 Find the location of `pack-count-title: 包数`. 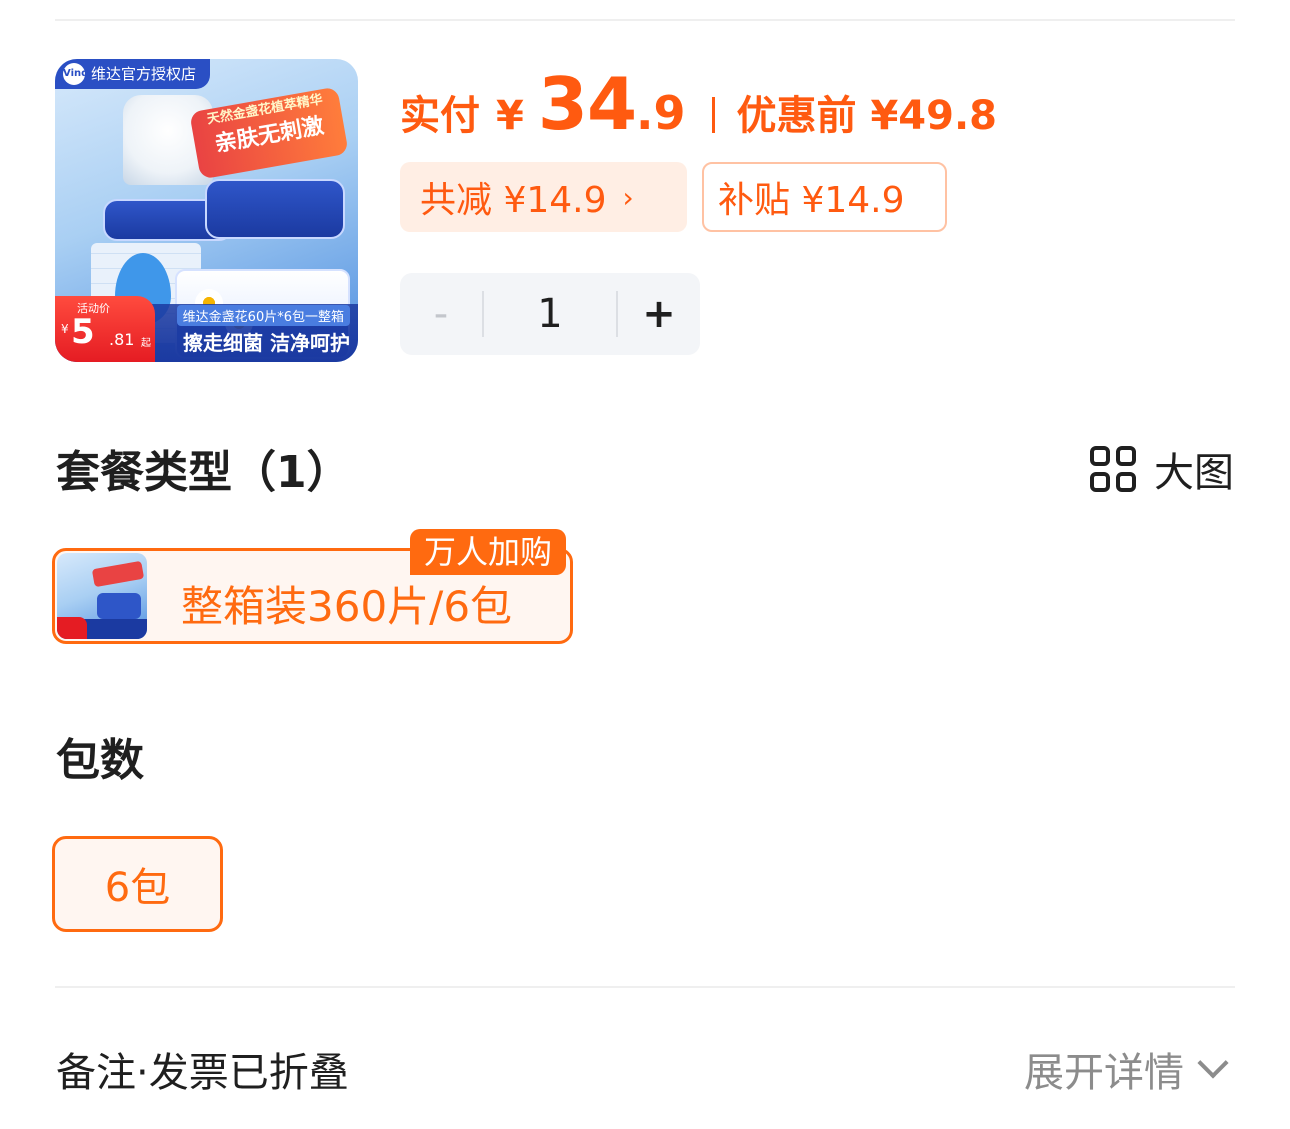

pack-count-title: 包数 is located at coordinates (100, 760).